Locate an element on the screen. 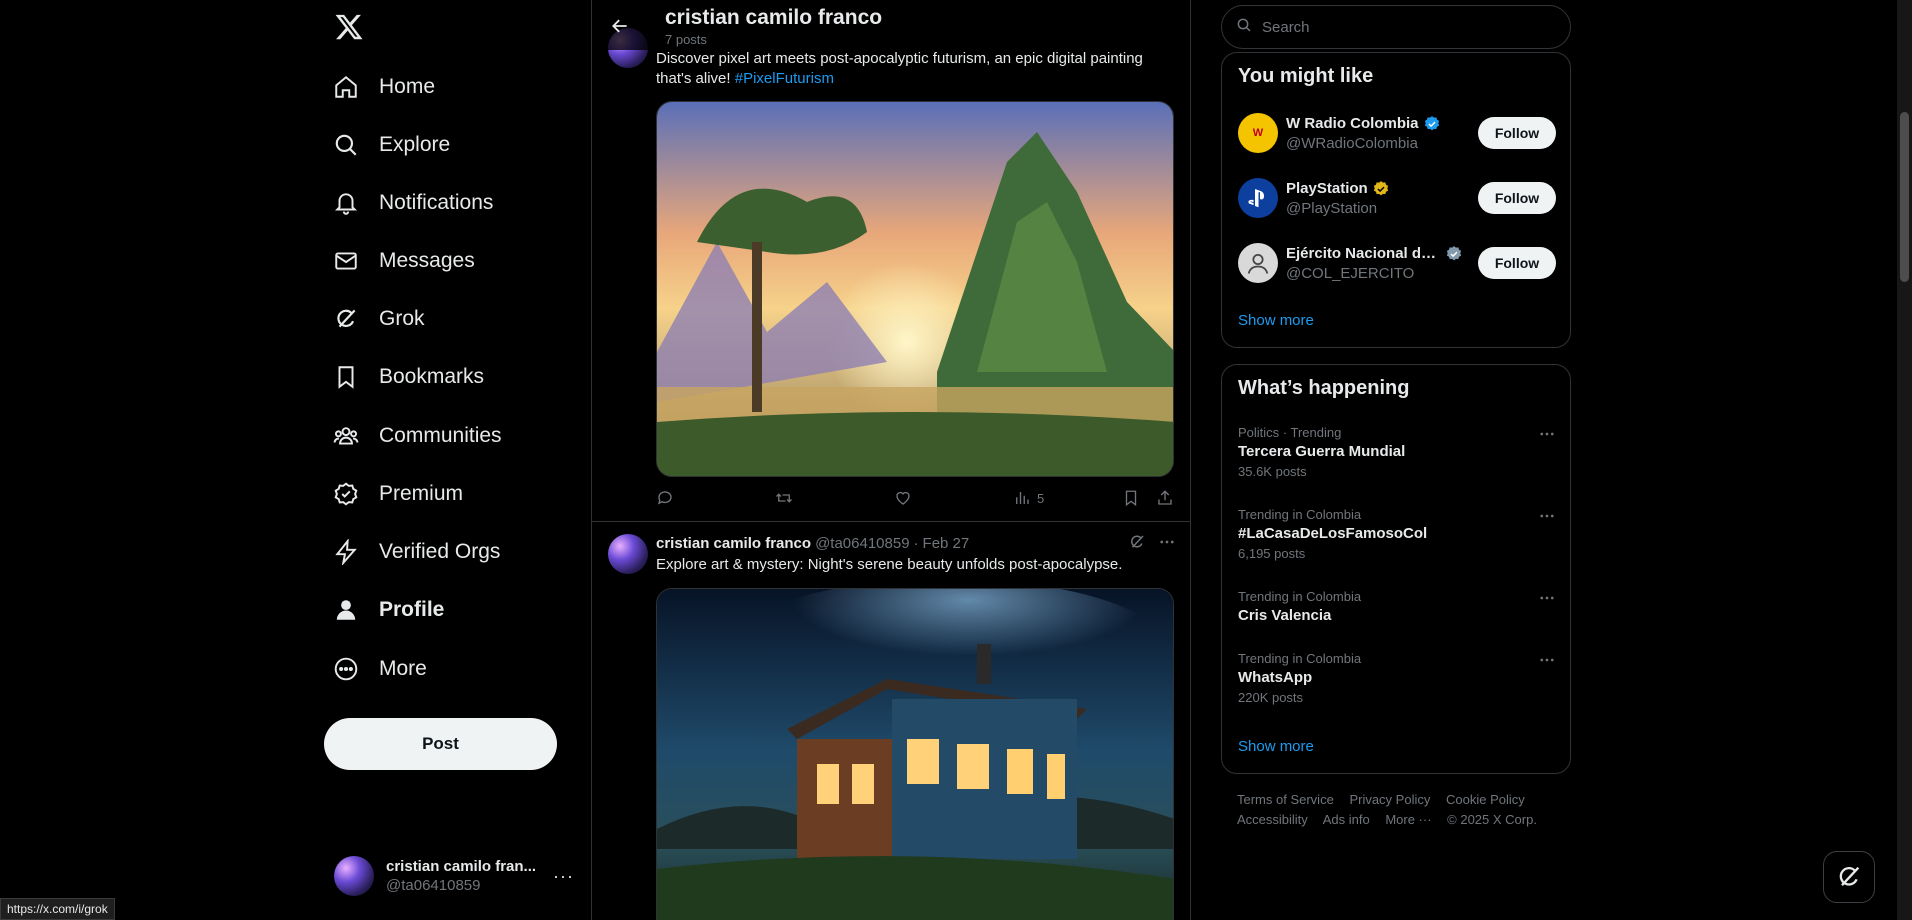 Image resolution: width=1912 pixels, height=920 pixels. divider is located at coordinates (891, 521).